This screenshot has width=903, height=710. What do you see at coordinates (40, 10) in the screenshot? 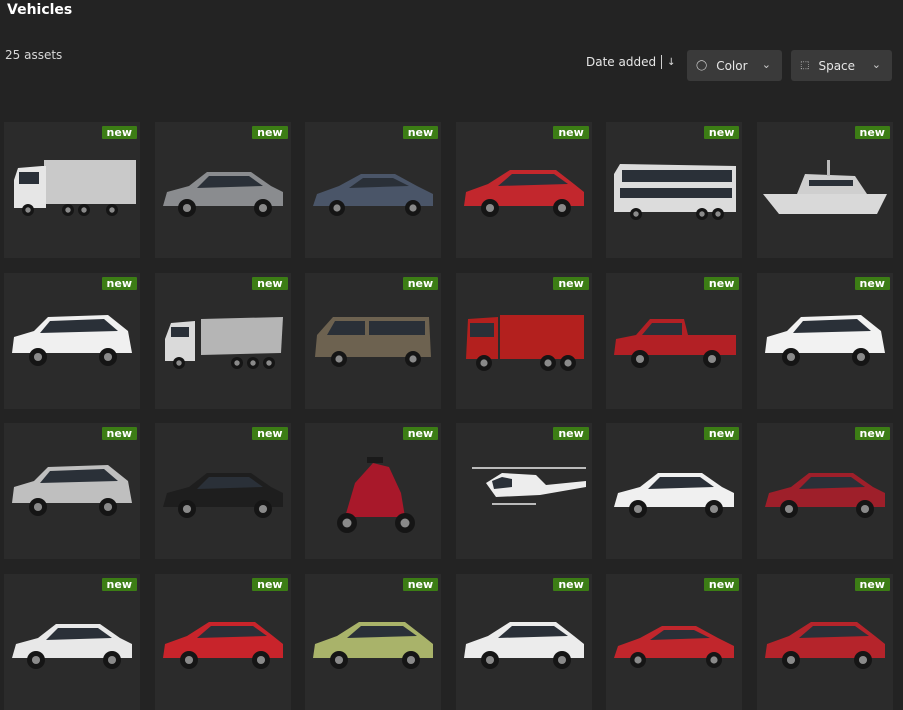
I see `page-title: Vehicles` at bounding box center [40, 10].